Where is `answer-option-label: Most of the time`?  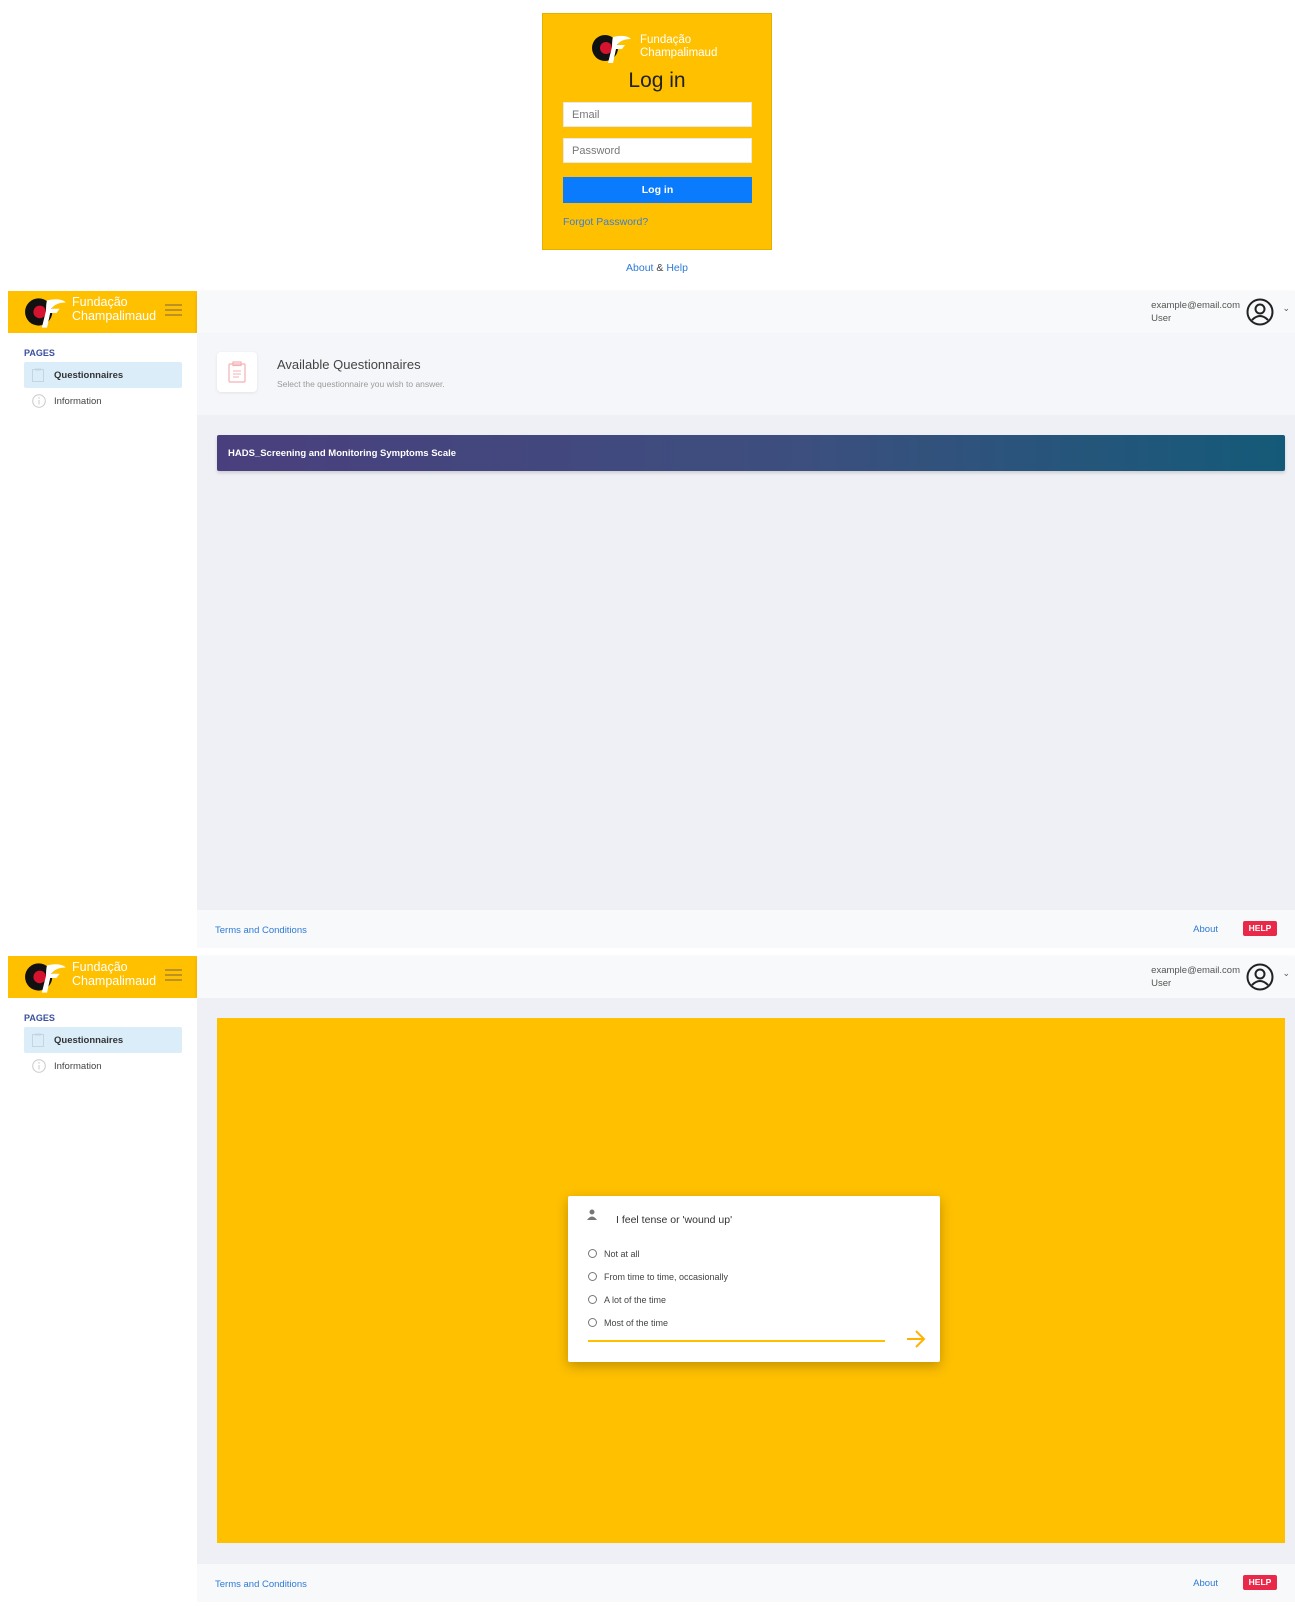 answer-option-label: Most of the time is located at coordinates (636, 1323).